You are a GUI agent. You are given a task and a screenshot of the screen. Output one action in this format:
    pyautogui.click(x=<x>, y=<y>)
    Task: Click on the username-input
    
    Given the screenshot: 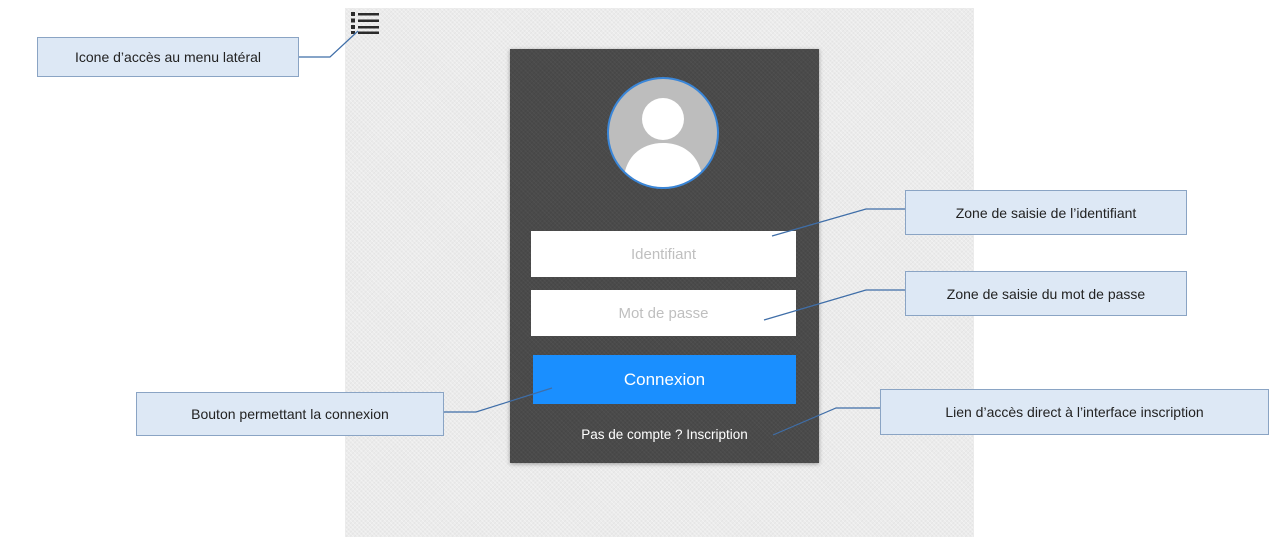 What is the action you would take?
    pyautogui.click(x=663, y=254)
    